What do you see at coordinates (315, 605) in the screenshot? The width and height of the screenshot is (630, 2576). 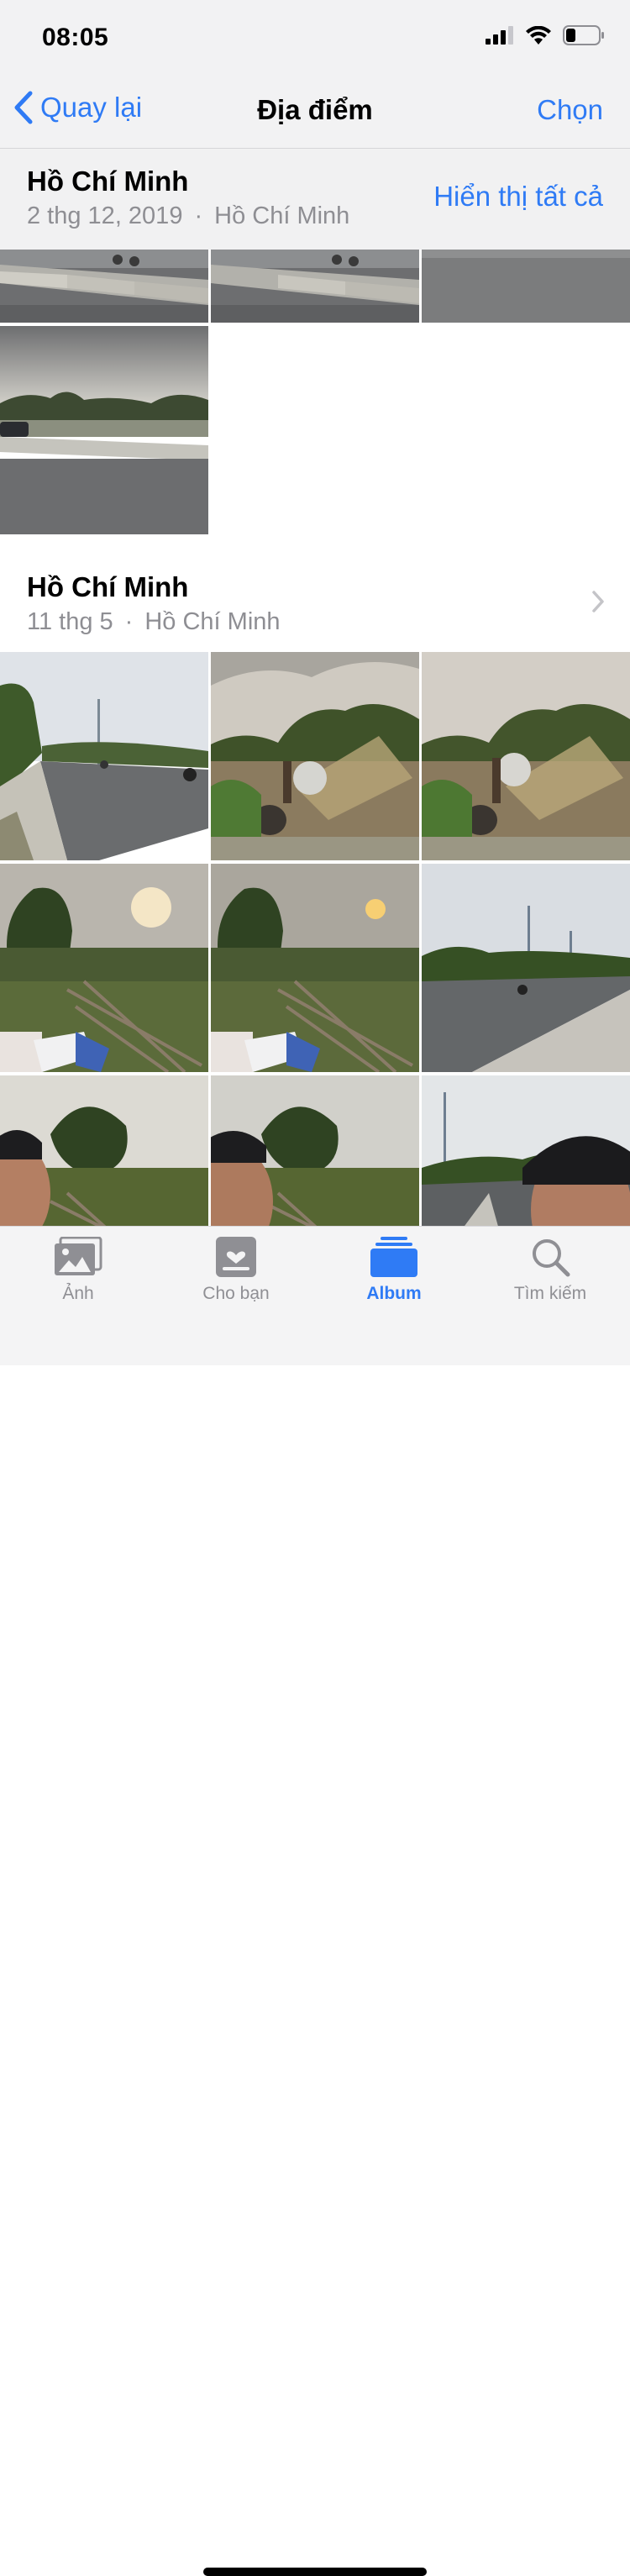 I see `section-header-2: Hồ Chí Minh 11 thg 5 · Hồ Chí Minh` at bounding box center [315, 605].